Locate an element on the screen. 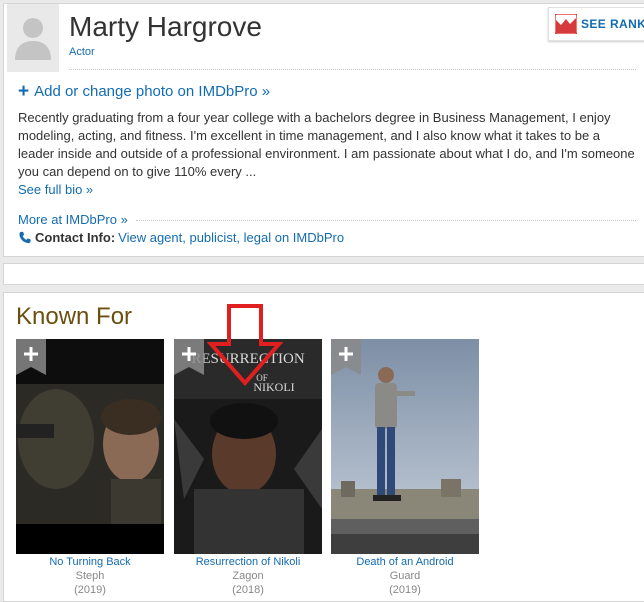 This screenshot has height=602, width=644. see-rank-label: SEE RANK is located at coordinates (612, 24).